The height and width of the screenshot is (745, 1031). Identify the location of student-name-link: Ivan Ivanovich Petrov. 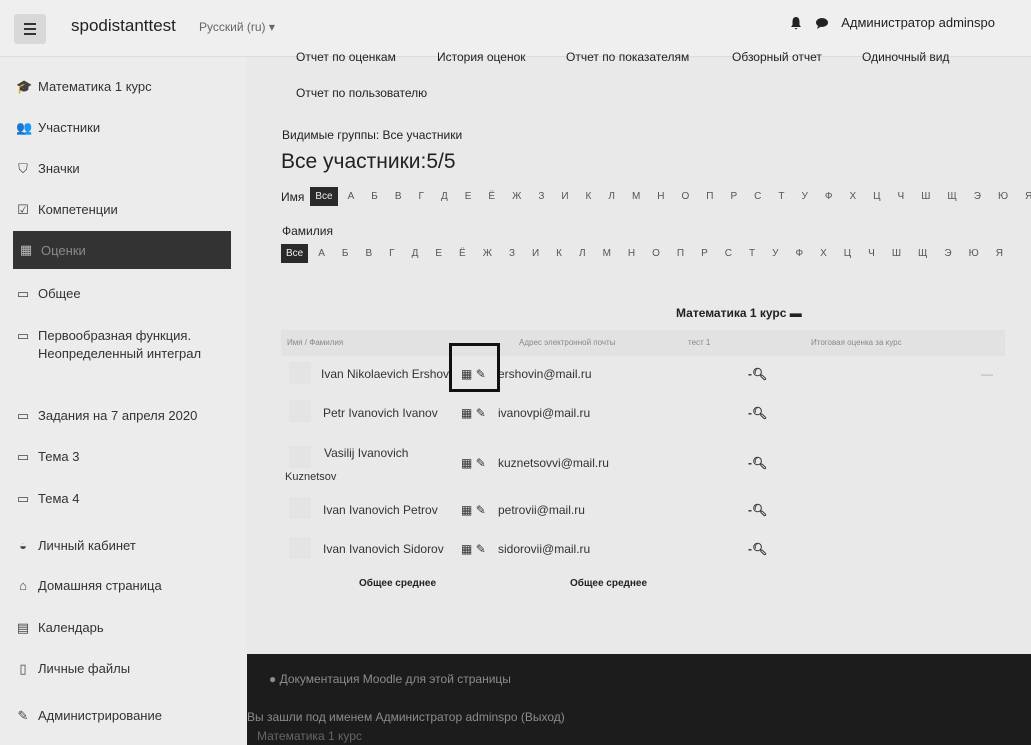
(380, 510).